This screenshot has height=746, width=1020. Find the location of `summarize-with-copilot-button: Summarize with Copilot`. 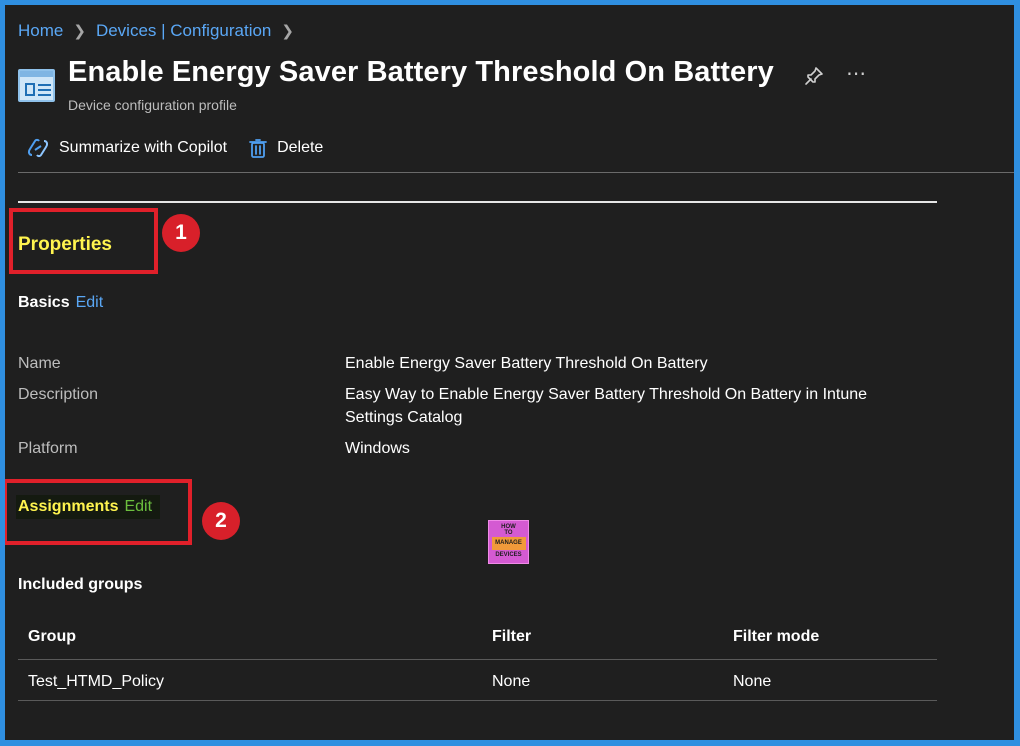

summarize-with-copilot-button: Summarize with Copilot is located at coordinates (127, 148).